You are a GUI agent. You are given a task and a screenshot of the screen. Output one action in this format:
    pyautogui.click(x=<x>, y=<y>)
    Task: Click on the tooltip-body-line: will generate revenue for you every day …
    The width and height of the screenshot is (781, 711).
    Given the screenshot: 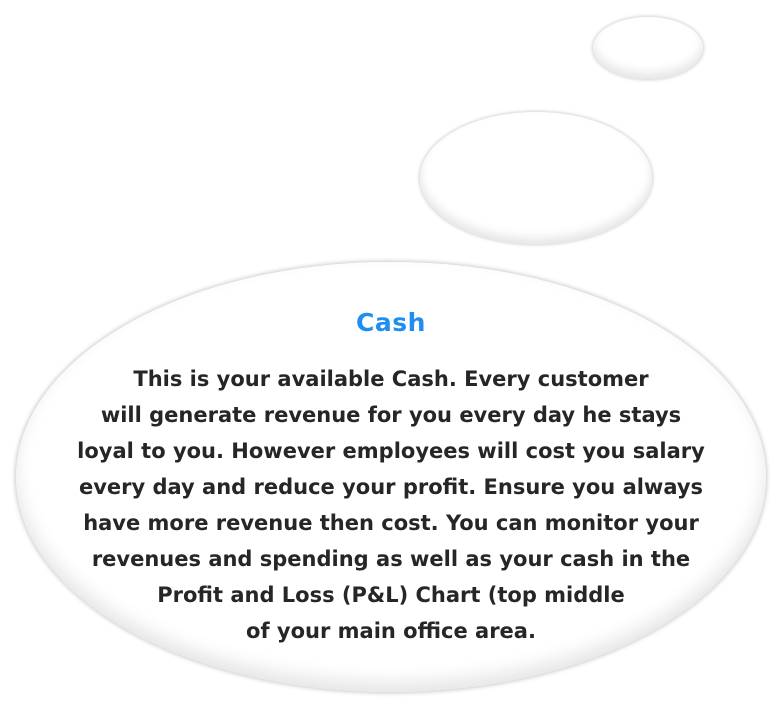 What is the action you would take?
    pyautogui.click(x=391, y=415)
    